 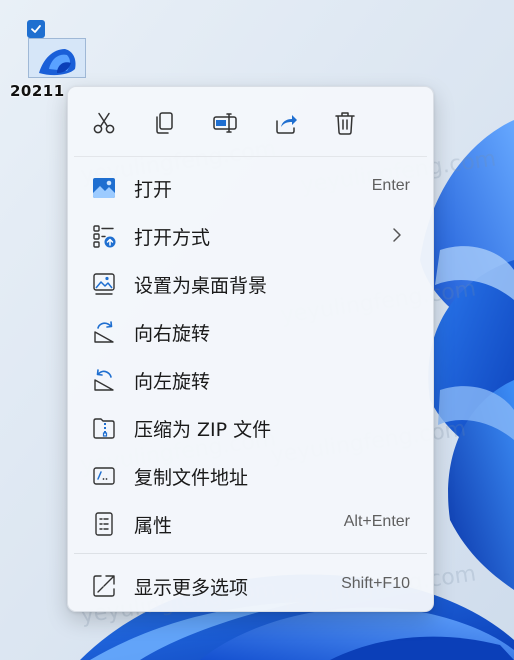 I want to click on menu-item-open: 打开 Enter, so click(x=250, y=187).